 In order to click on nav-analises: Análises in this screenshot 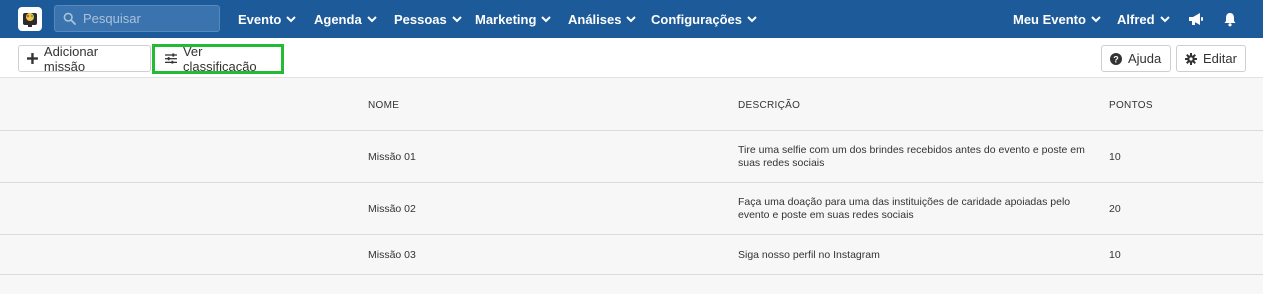, I will do `click(602, 19)`.